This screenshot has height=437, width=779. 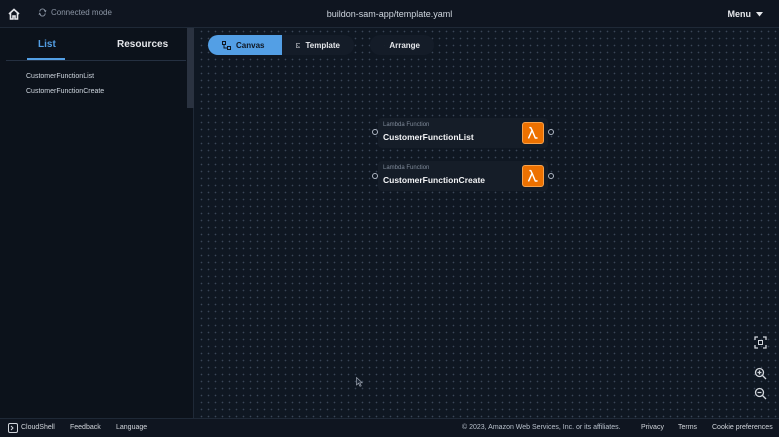 I want to click on tab-divider, so click(x=96, y=60).